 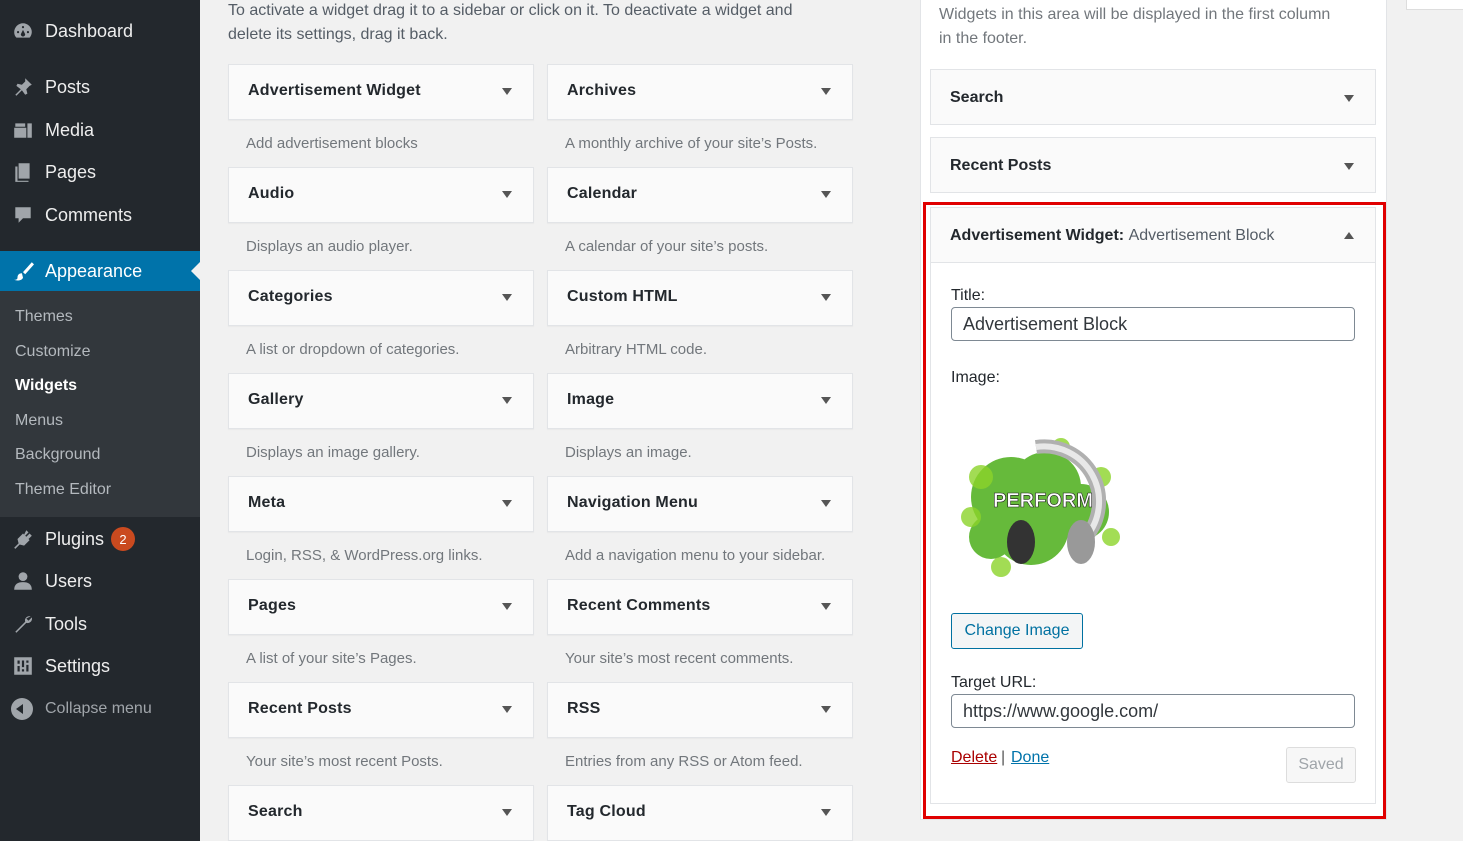 I want to click on menu-label-media: Media, so click(x=70, y=129).